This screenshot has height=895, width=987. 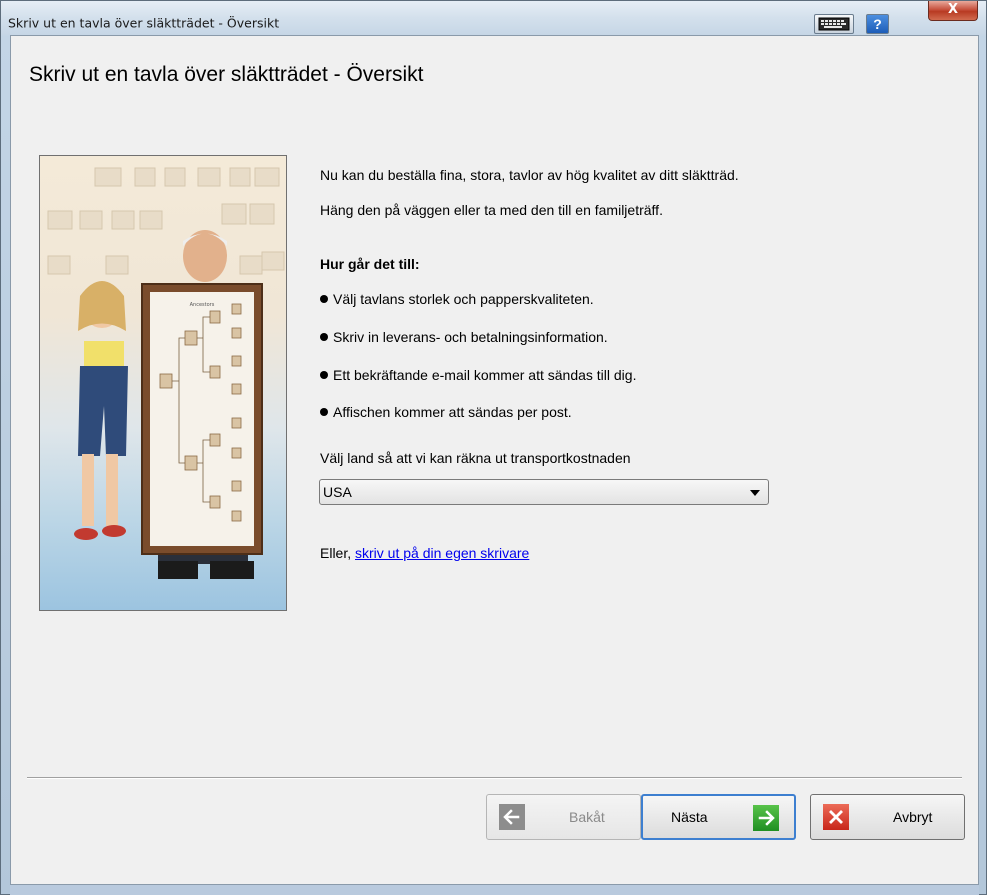 I want to click on next-arrow-icon, so click(x=766, y=818).